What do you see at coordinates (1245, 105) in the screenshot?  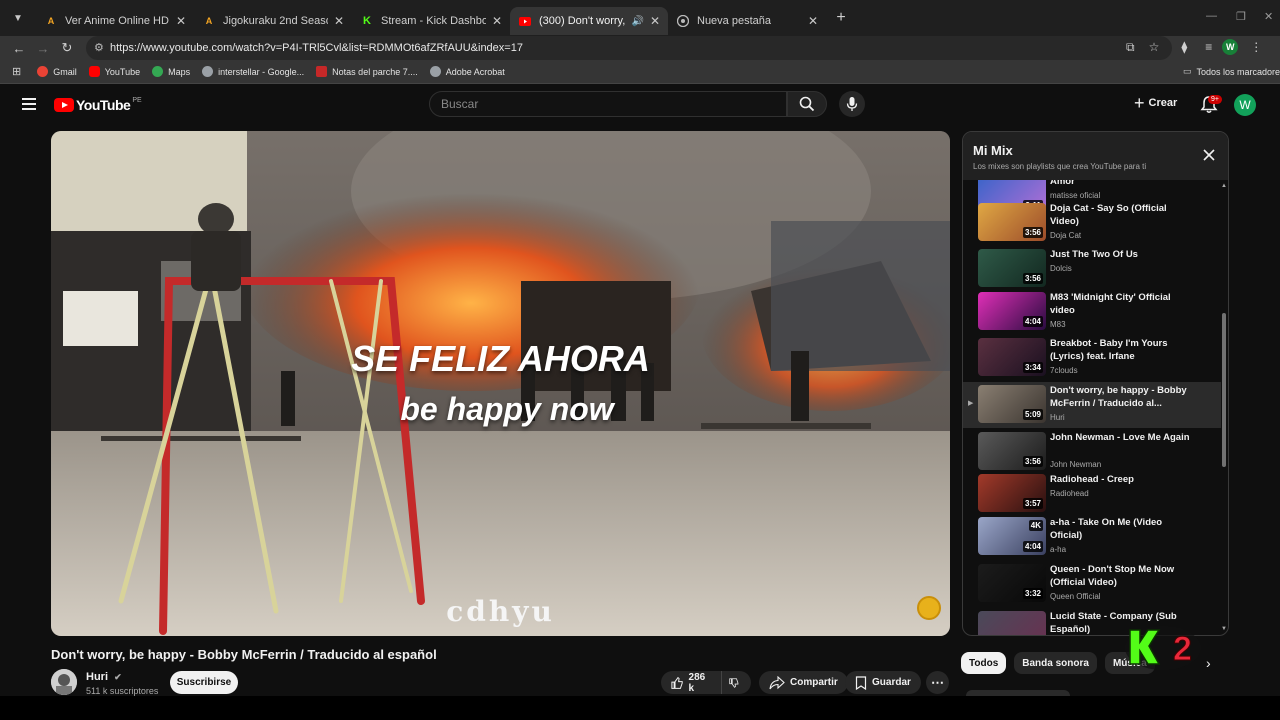 I see `account-avatar: W` at bounding box center [1245, 105].